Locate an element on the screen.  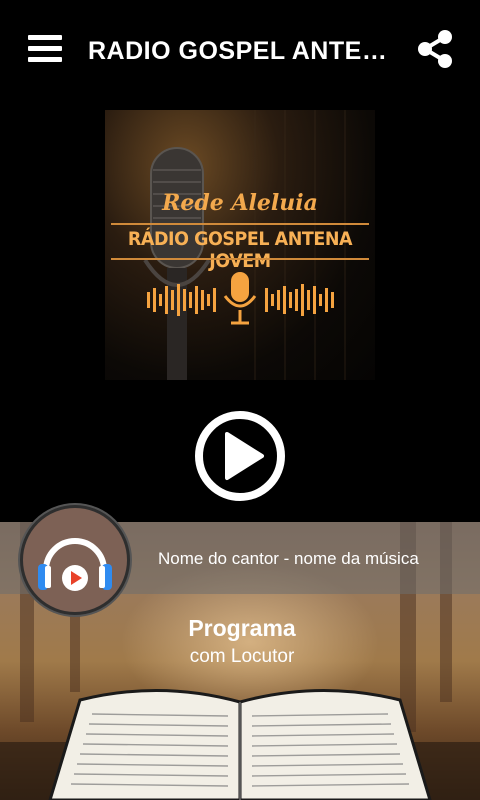
bible-image is located at coordinates (240, 740).